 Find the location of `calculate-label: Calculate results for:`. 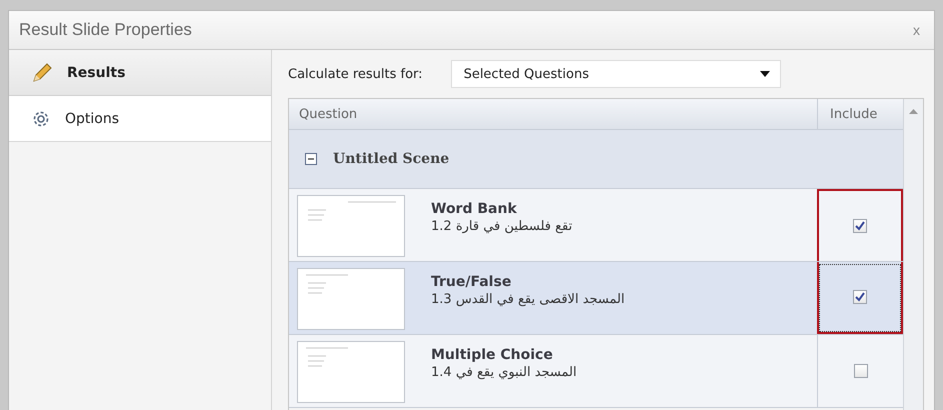

calculate-label: Calculate results for: is located at coordinates (355, 74).